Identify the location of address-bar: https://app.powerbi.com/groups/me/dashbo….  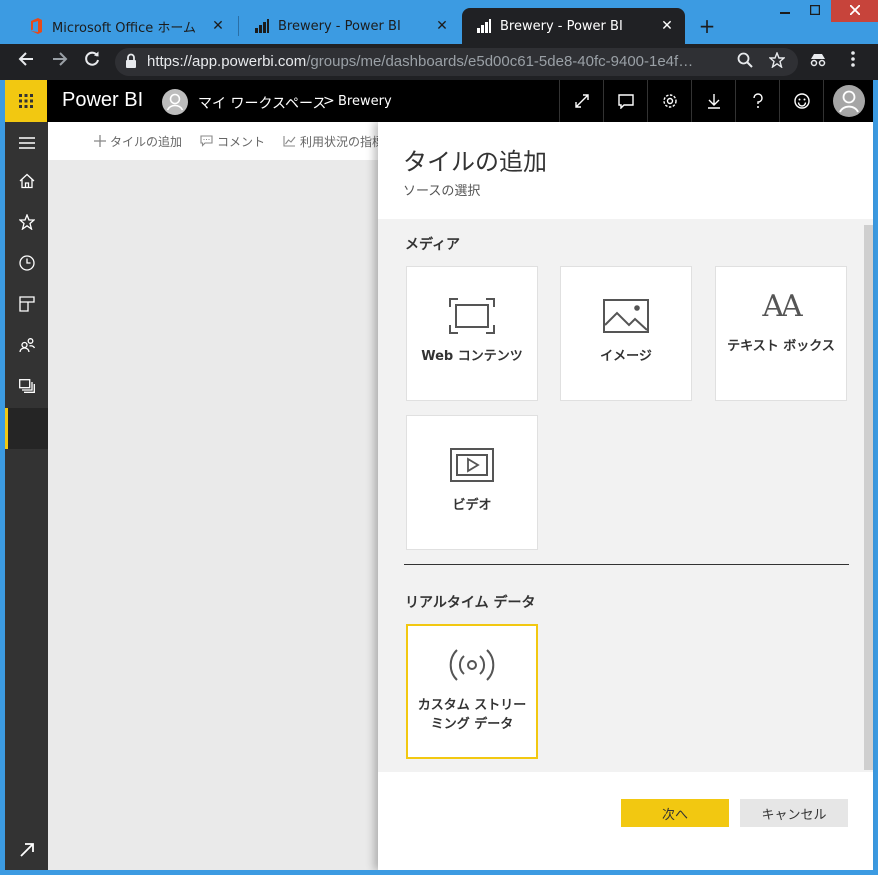
(439, 62).